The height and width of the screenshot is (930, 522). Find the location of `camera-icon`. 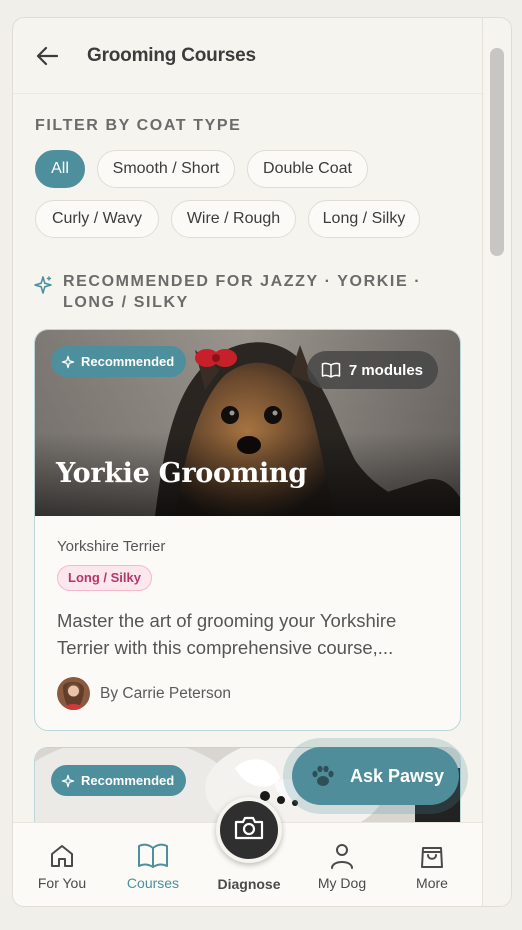

camera-icon is located at coordinates (249, 830).